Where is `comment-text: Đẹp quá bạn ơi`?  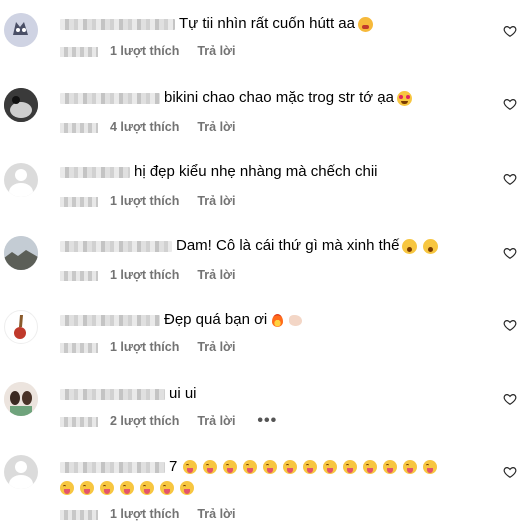 comment-text: Đẹp quá bạn ơi is located at coordinates (216, 320).